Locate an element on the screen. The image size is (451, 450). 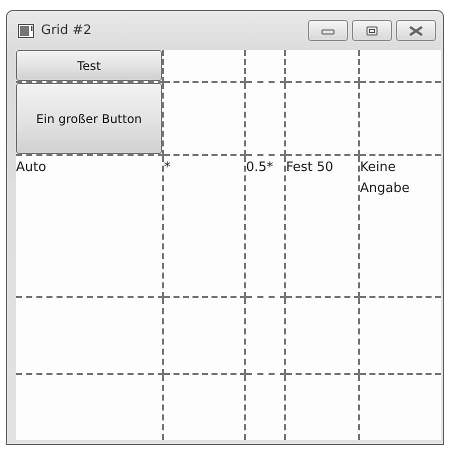
minimize-button is located at coordinates (328, 30).